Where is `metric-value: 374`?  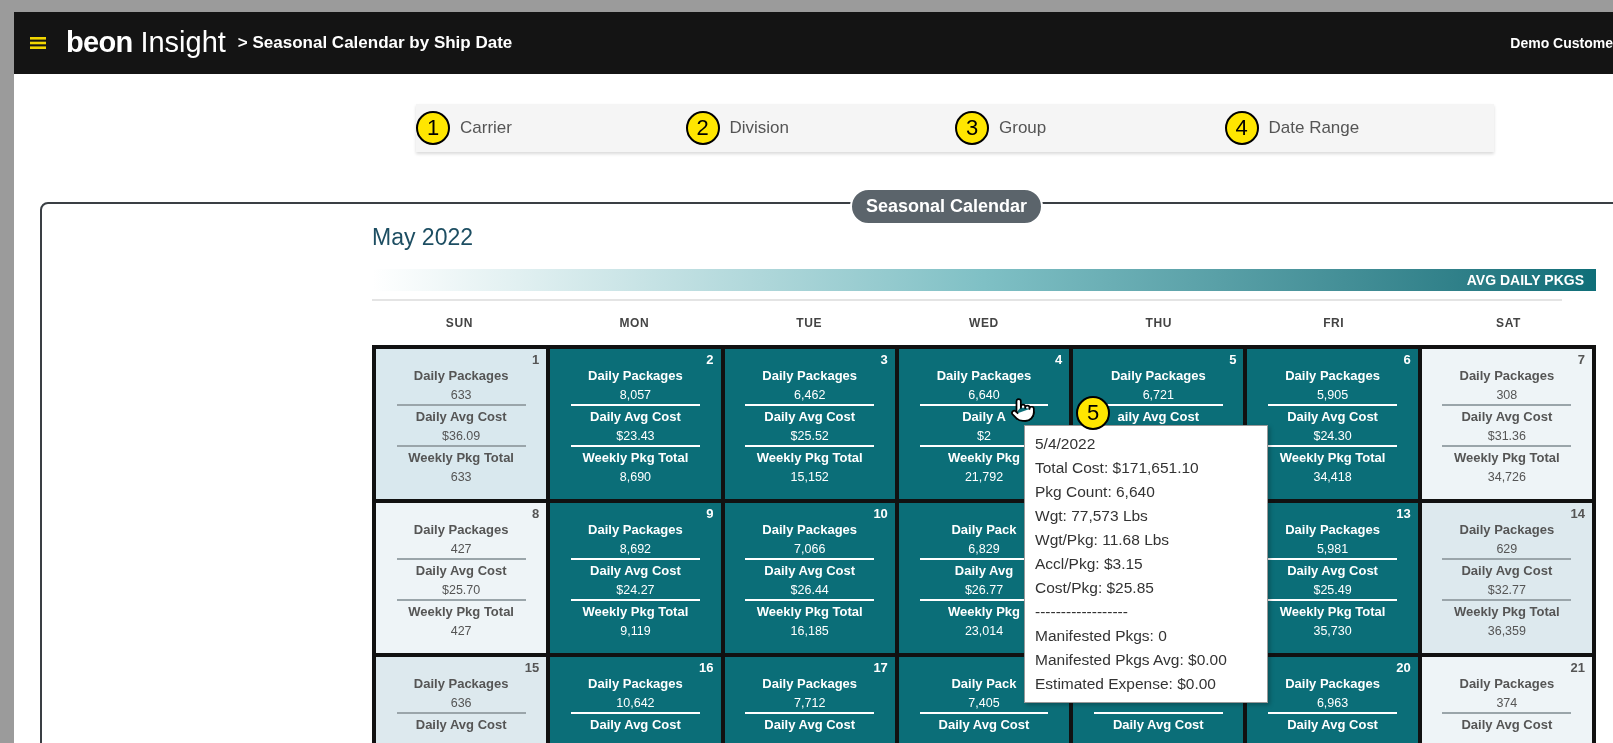
metric-value: 374 is located at coordinates (1507, 703).